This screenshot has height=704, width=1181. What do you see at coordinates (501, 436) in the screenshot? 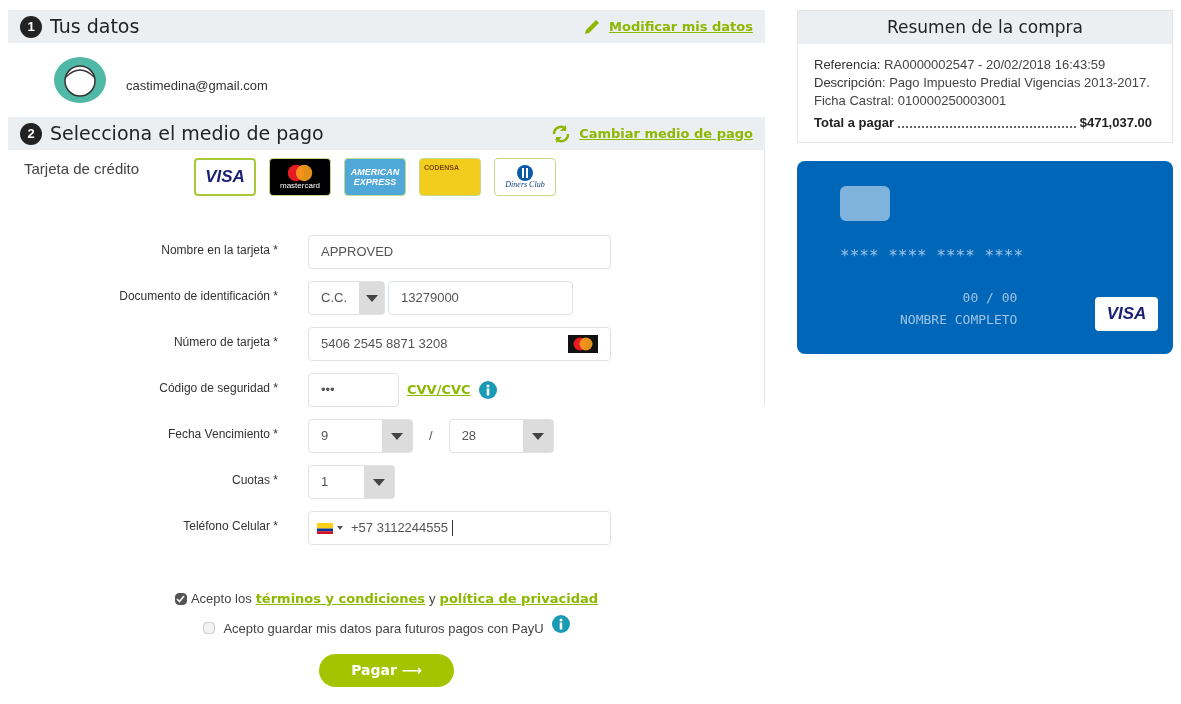
I see `year-select: 28` at bounding box center [501, 436].